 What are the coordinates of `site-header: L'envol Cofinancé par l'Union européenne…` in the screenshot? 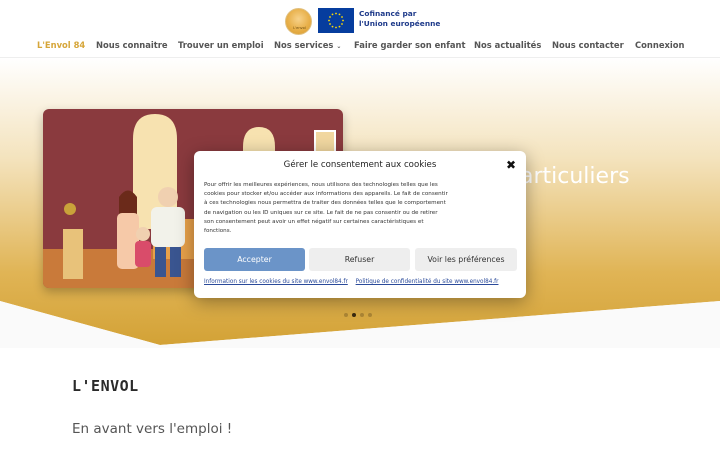 It's located at (360, 29).